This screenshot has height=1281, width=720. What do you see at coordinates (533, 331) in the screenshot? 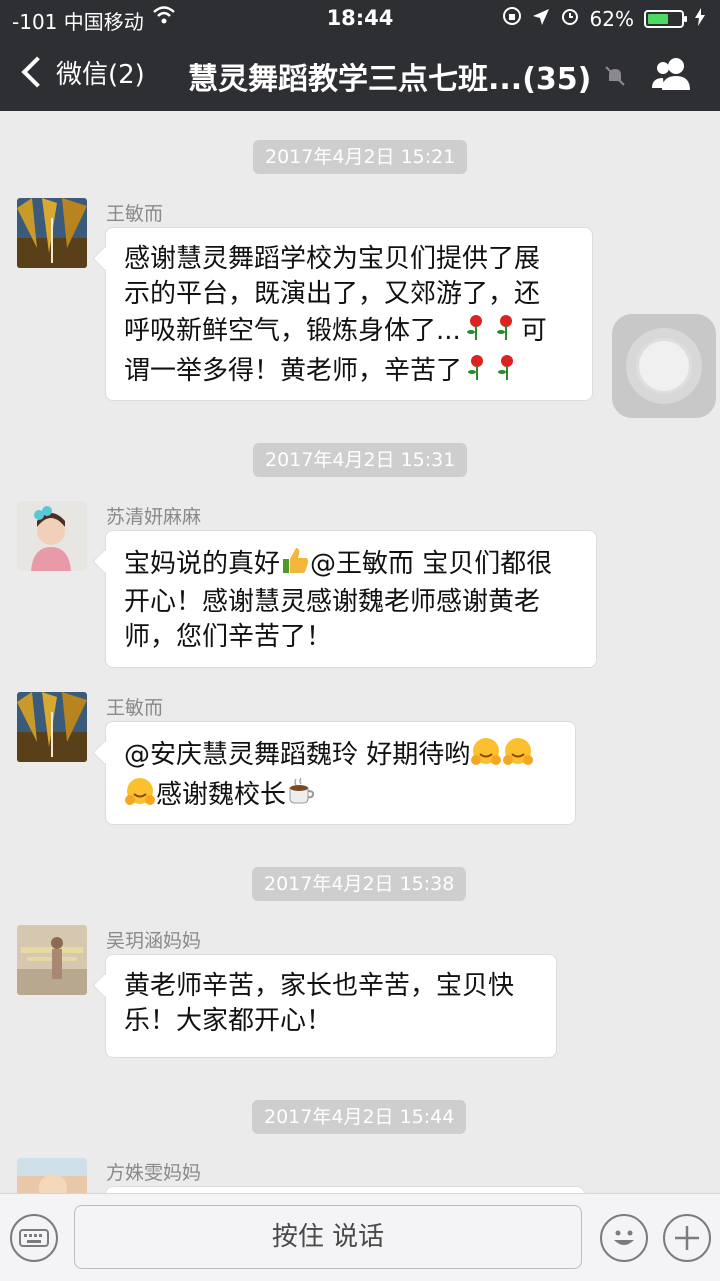
I see `message-text: 可` at bounding box center [533, 331].